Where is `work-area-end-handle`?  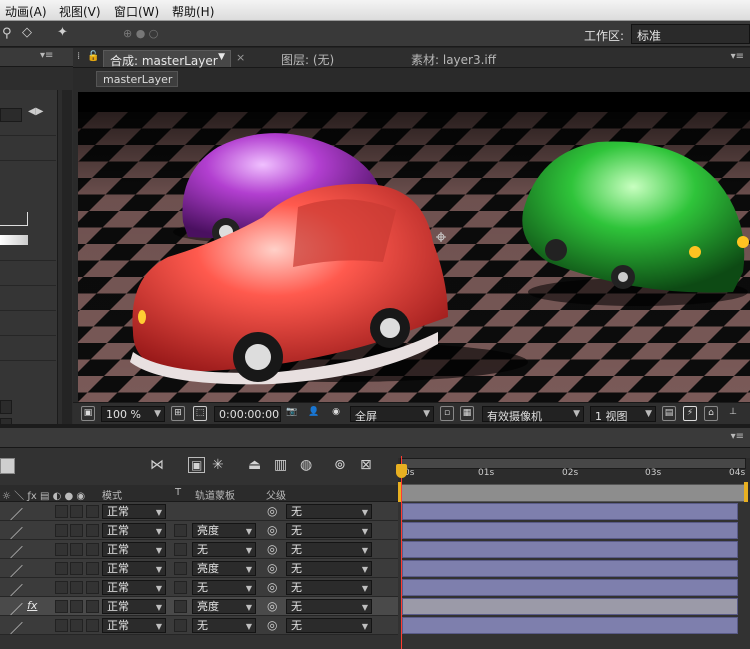 work-area-end-handle is located at coordinates (746, 492).